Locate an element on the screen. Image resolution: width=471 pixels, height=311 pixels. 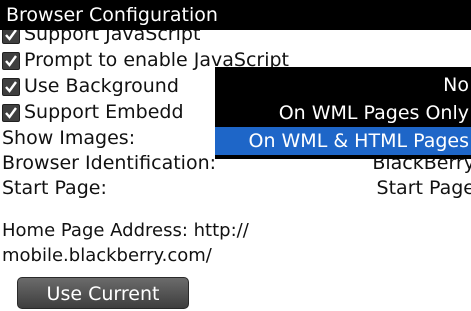
home-page-line2: mobile.blackberry.com/ is located at coordinates (107, 255).